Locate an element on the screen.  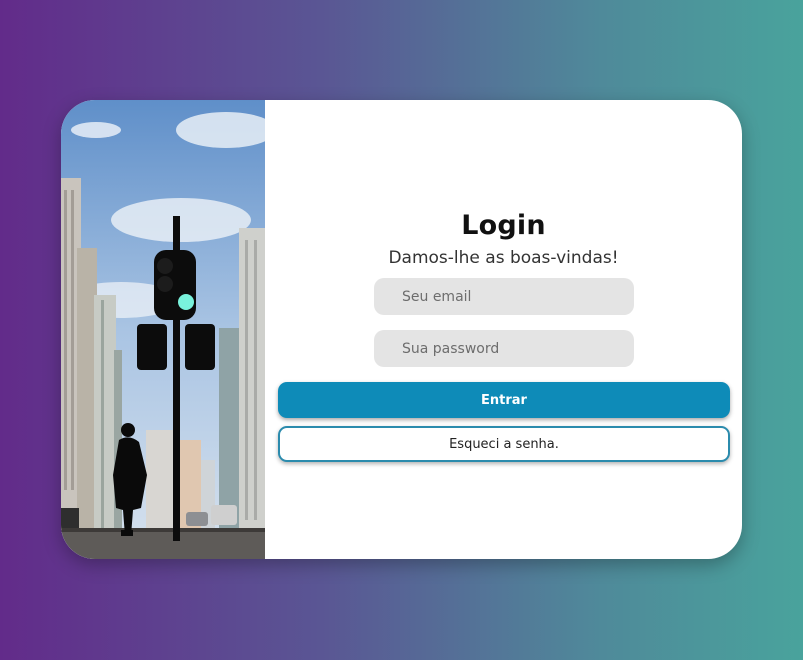
forgot-password-button: Esqueci a senha. is located at coordinates (504, 444).